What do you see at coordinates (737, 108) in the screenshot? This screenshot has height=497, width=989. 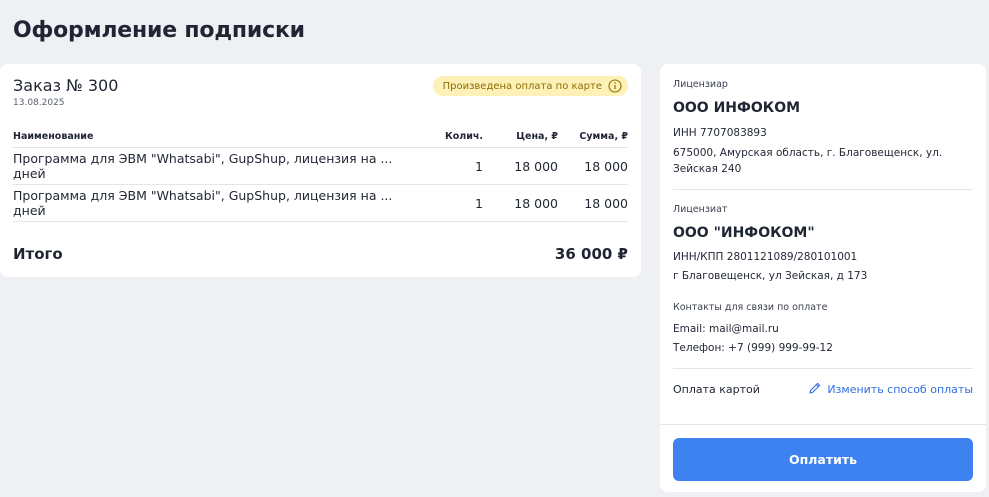 I see `licensor-name: ООО ИНФОКОМ` at bounding box center [737, 108].